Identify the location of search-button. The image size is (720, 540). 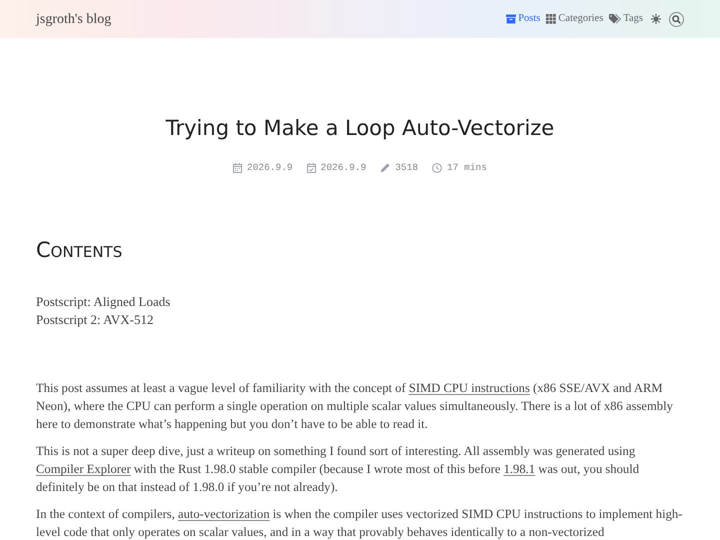
(676, 19).